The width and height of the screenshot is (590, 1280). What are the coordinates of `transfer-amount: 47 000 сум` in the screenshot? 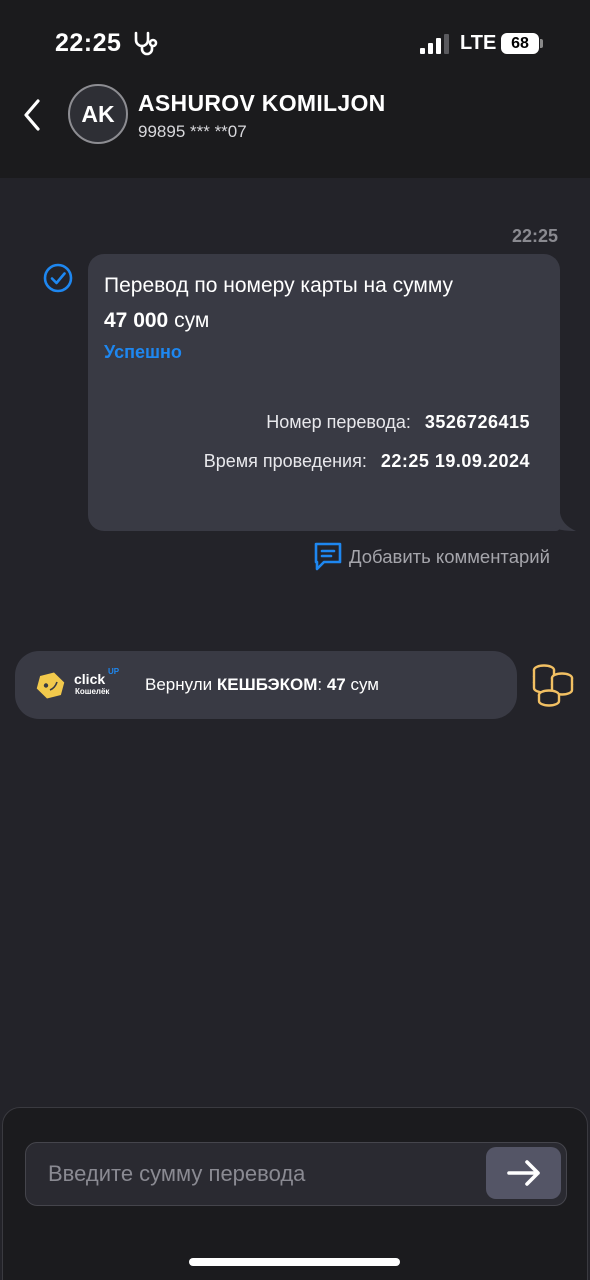 It's located at (156, 321).